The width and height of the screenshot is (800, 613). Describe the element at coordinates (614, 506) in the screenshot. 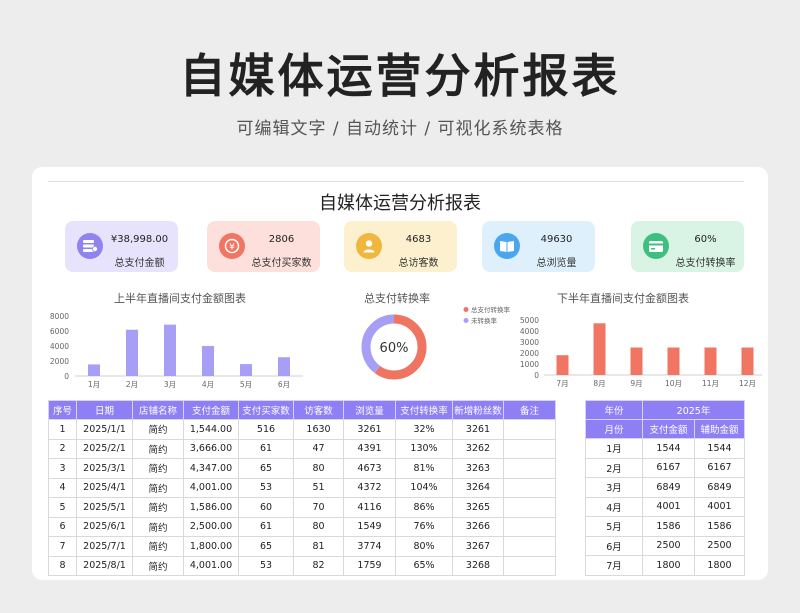

I see `table-cell: 4月` at that location.